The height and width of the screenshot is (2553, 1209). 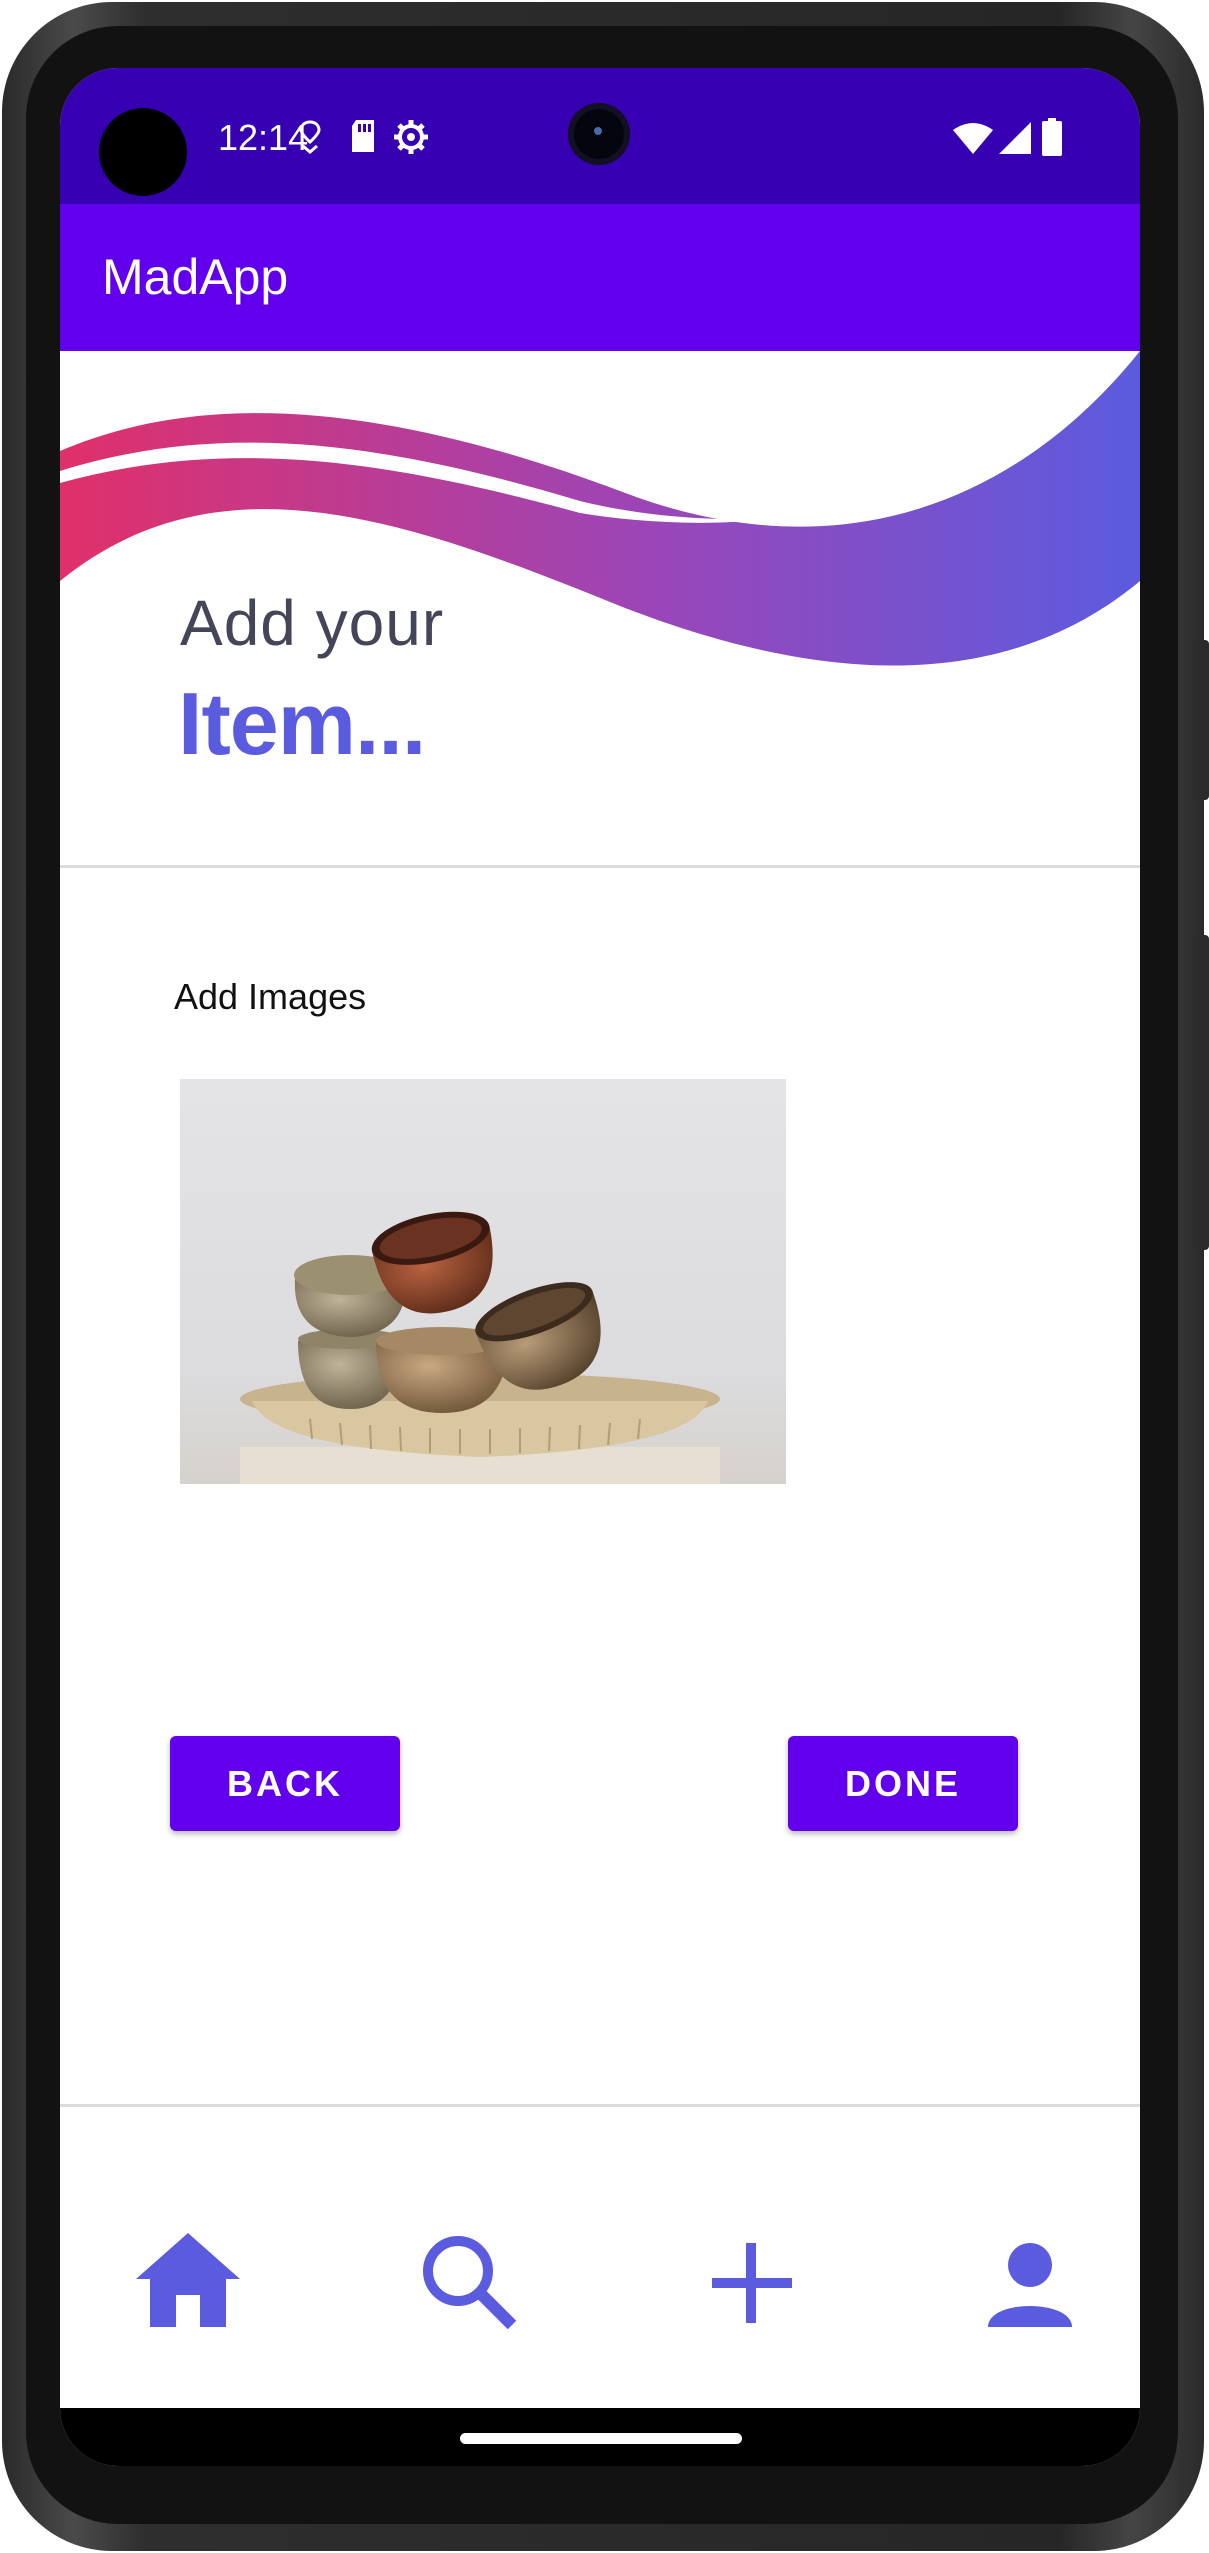 I want to click on front-camera, so click(x=599, y=134).